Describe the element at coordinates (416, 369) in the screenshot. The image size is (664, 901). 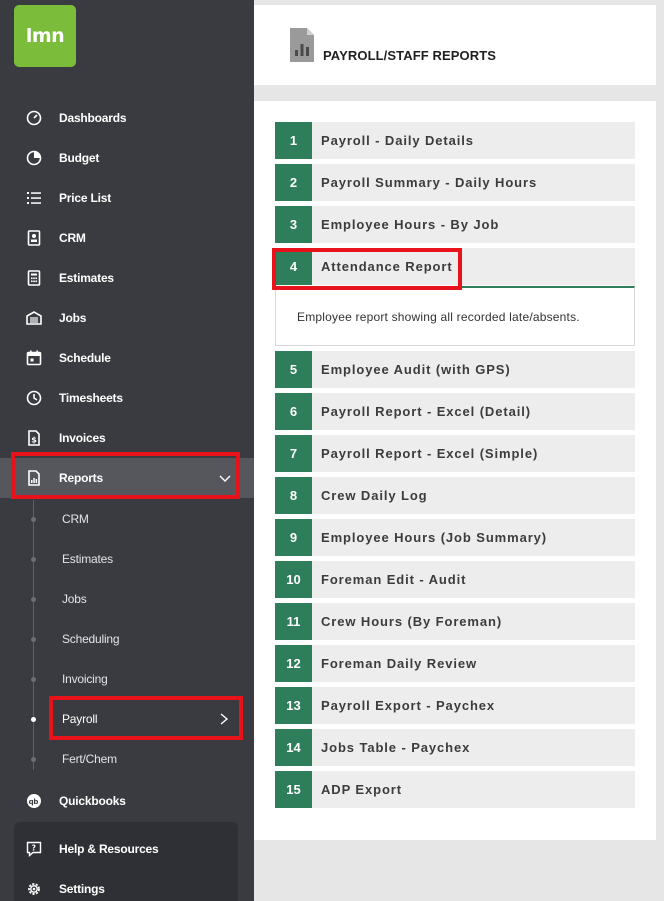
I see `report-label: Employee Audit (with GPS)` at that location.